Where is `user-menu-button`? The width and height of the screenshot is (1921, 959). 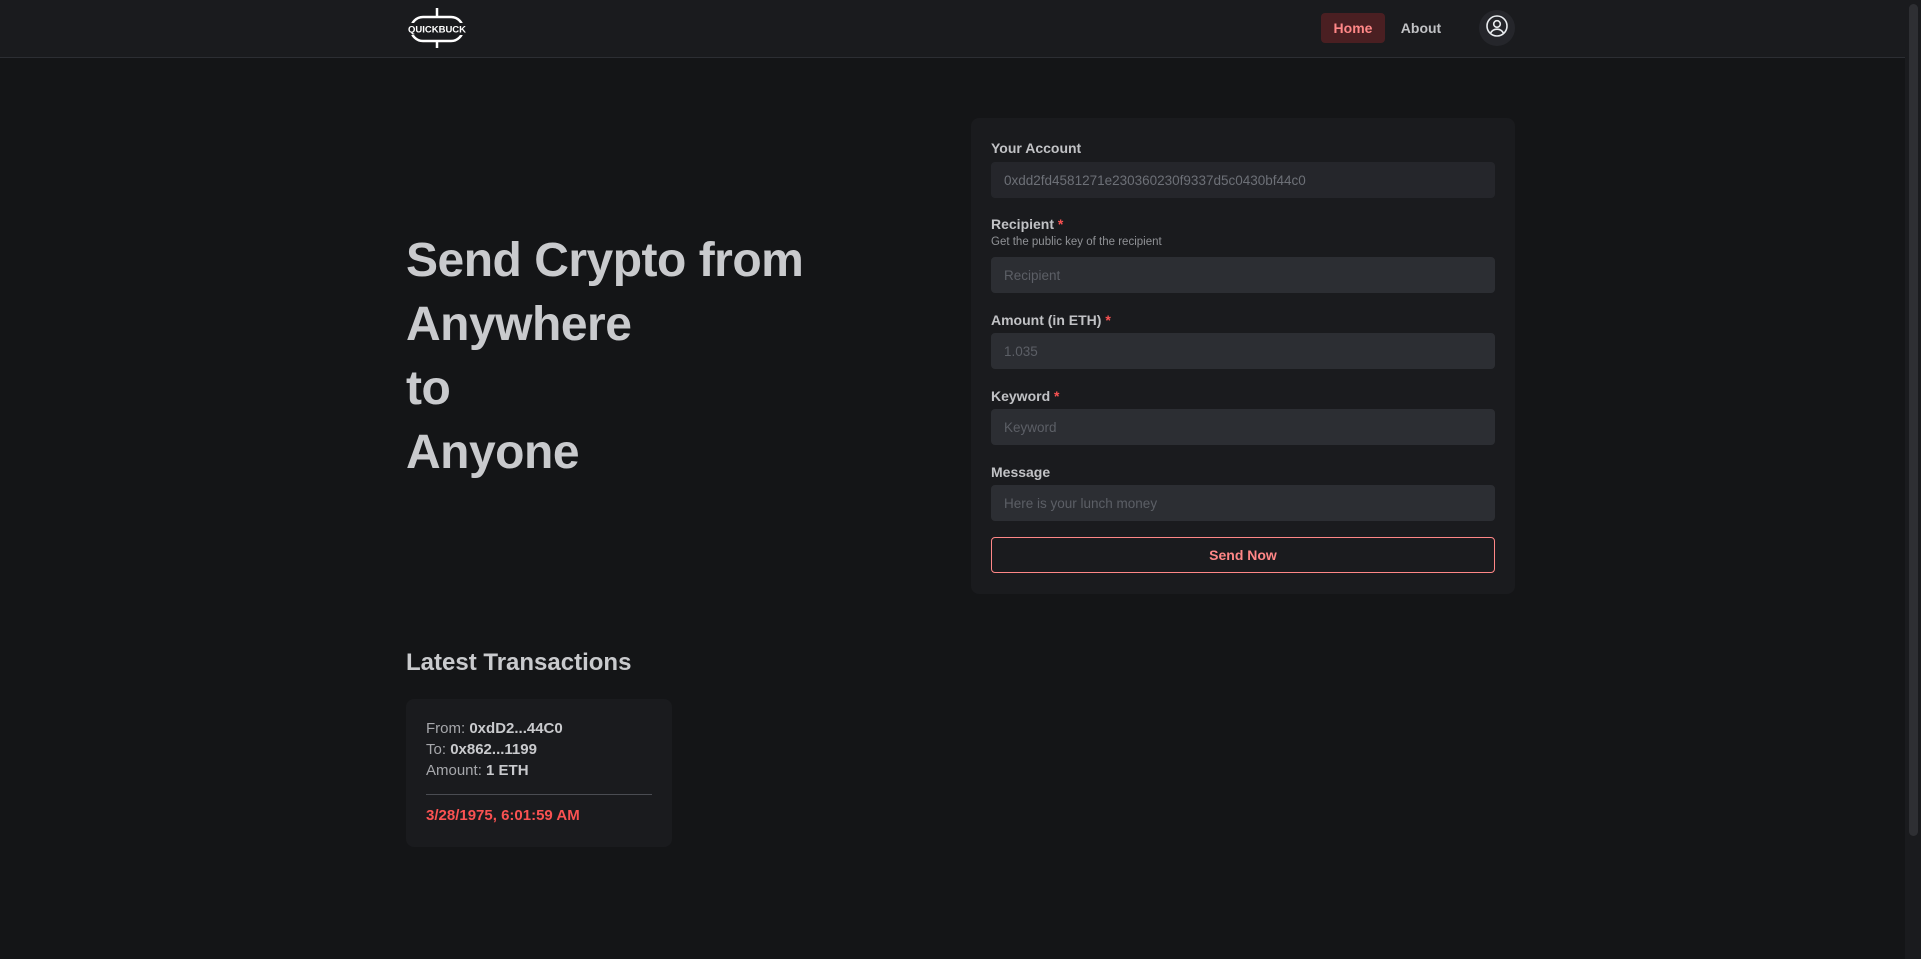
user-menu-button is located at coordinates (1497, 28).